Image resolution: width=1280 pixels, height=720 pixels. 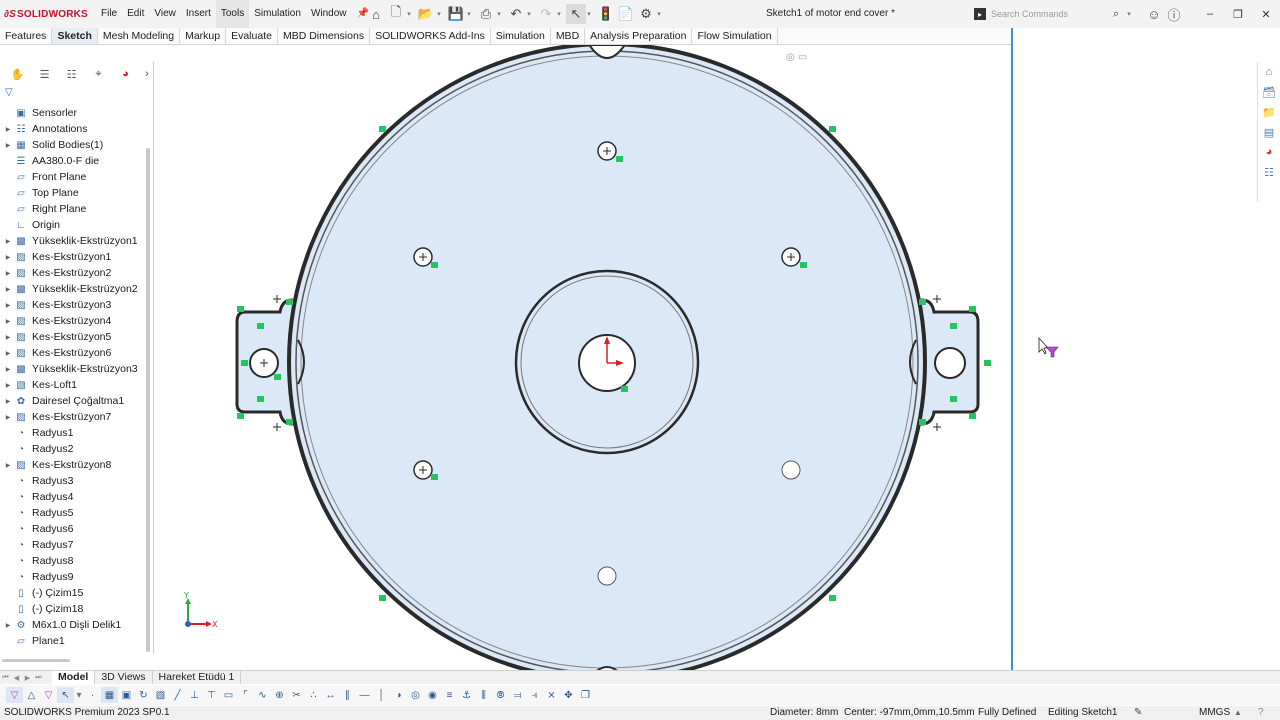 I want to click on offset-icon: ⫣, so click(x=534, y=695).